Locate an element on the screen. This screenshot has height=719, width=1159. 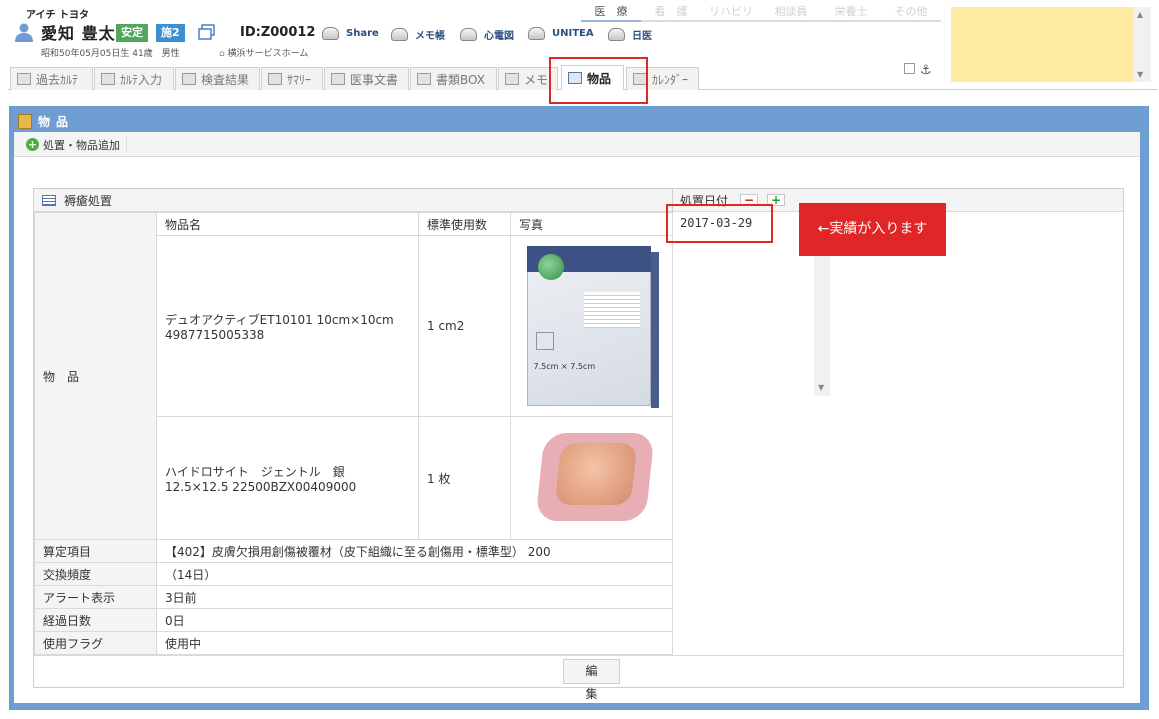
memo-pad-icon is located at coordinates (399, 34).